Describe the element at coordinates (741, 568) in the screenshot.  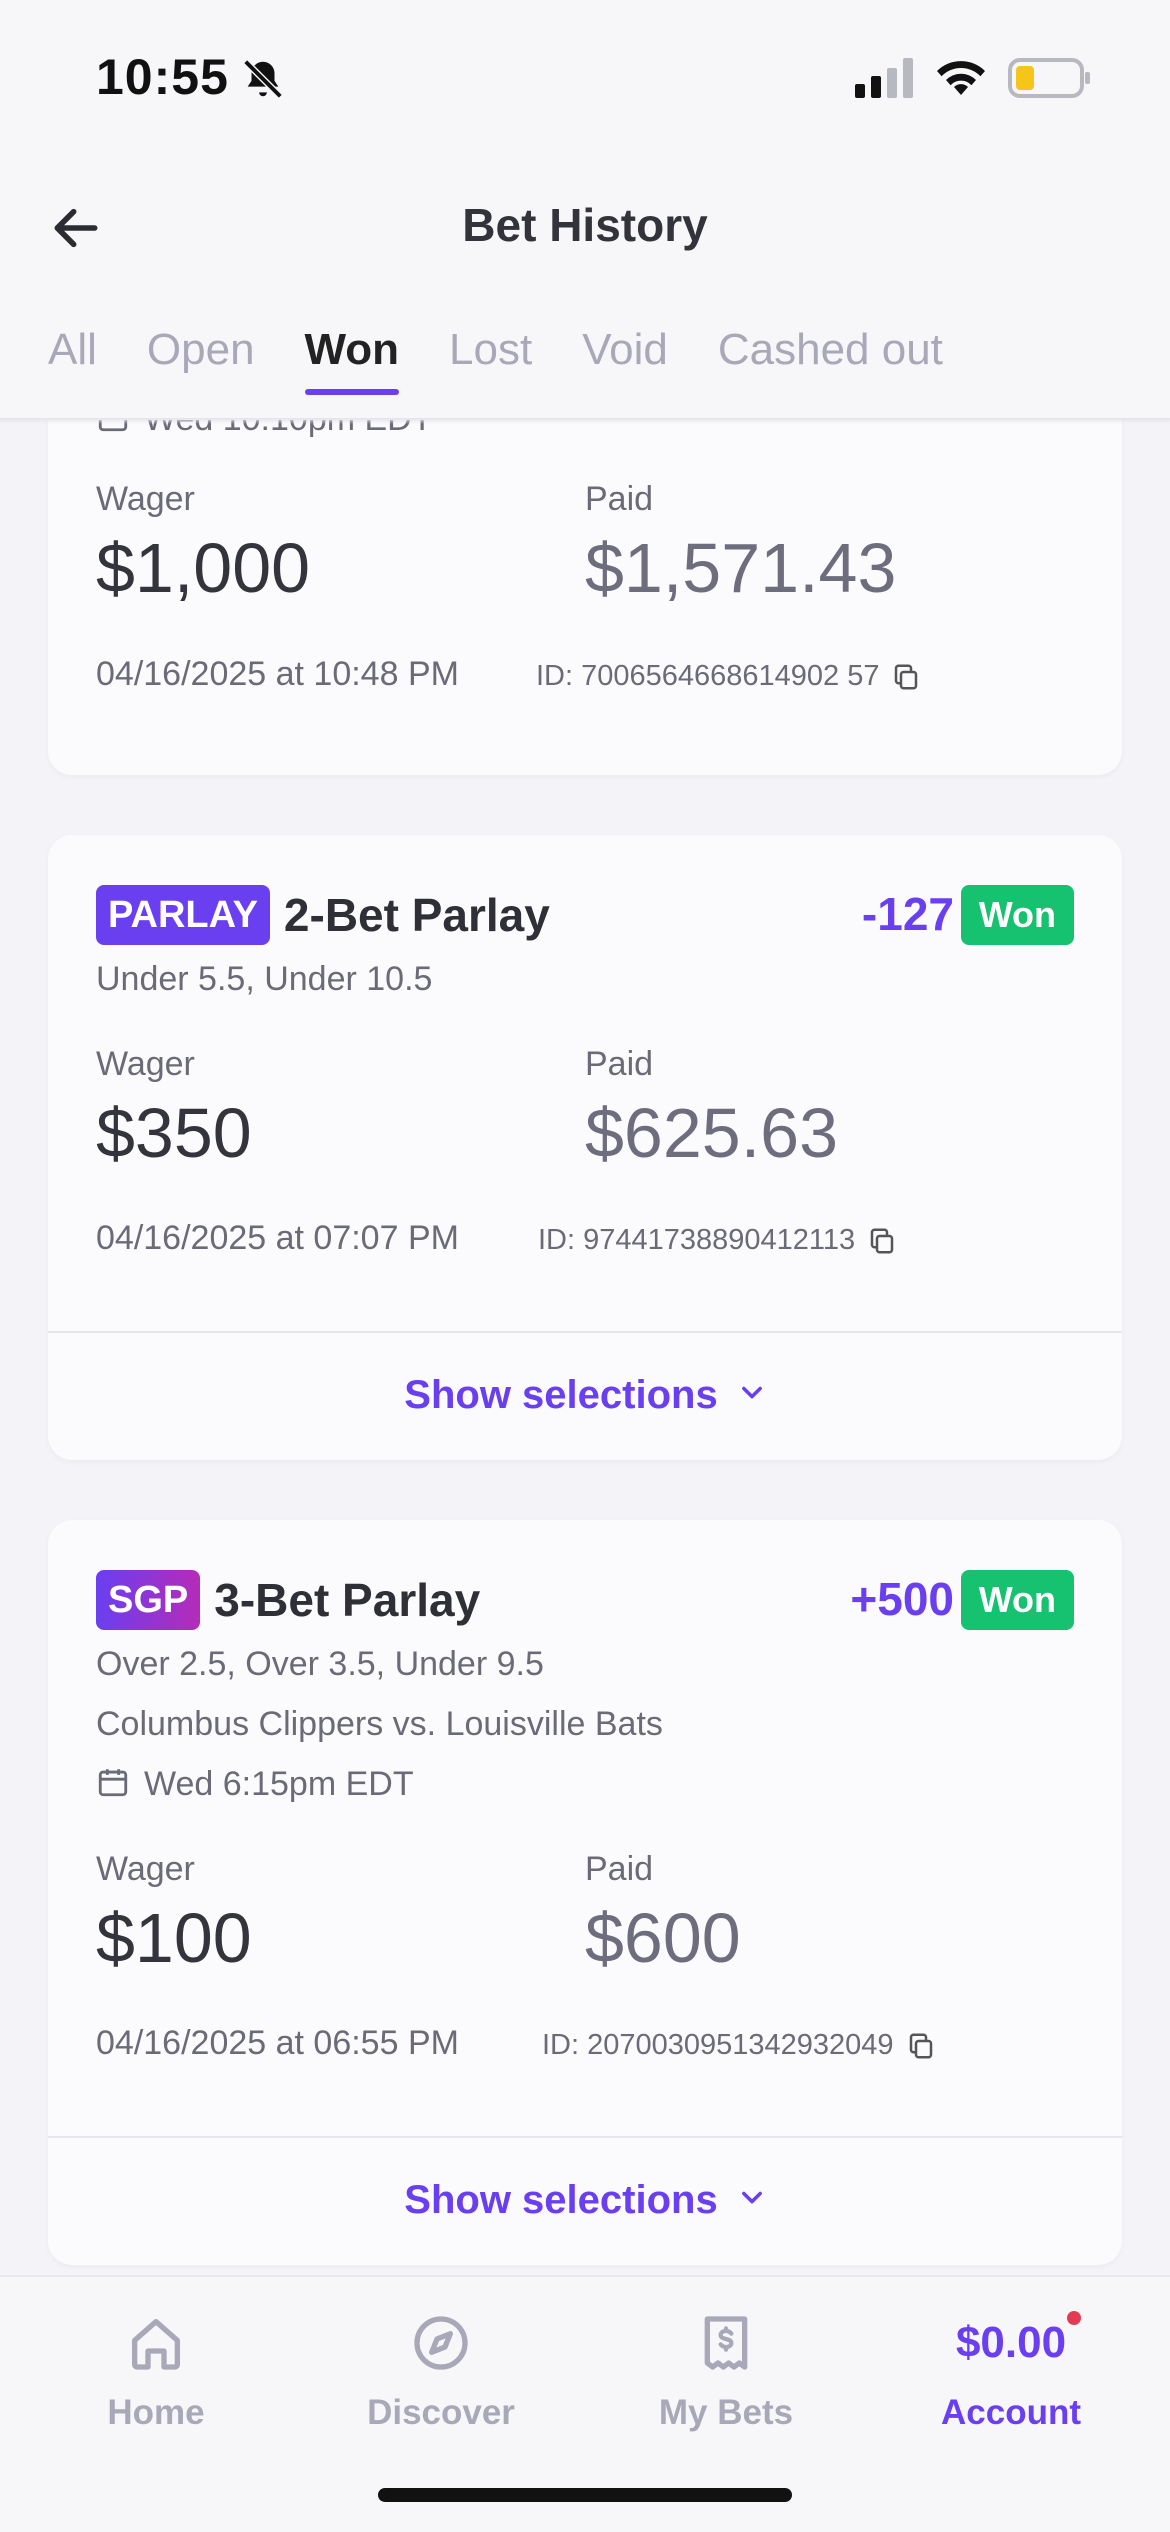
I see `paid-amount: $1,571.43` at that location.